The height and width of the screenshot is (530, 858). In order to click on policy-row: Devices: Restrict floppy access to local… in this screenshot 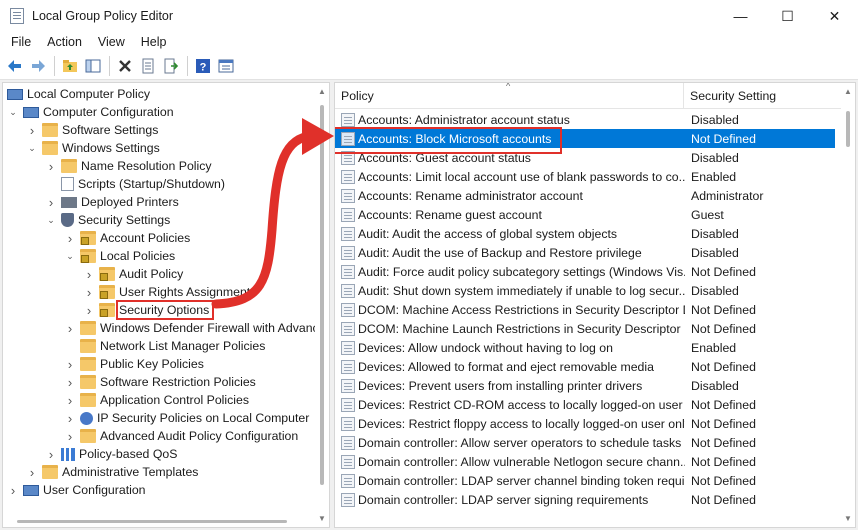, I will do `click(585, 423)`.